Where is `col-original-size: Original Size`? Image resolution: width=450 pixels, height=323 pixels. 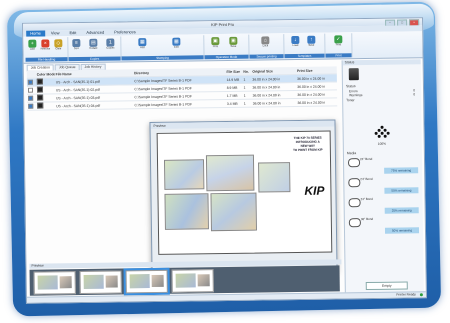 col-original-size: Original Size is located at coordinates (273, 70).